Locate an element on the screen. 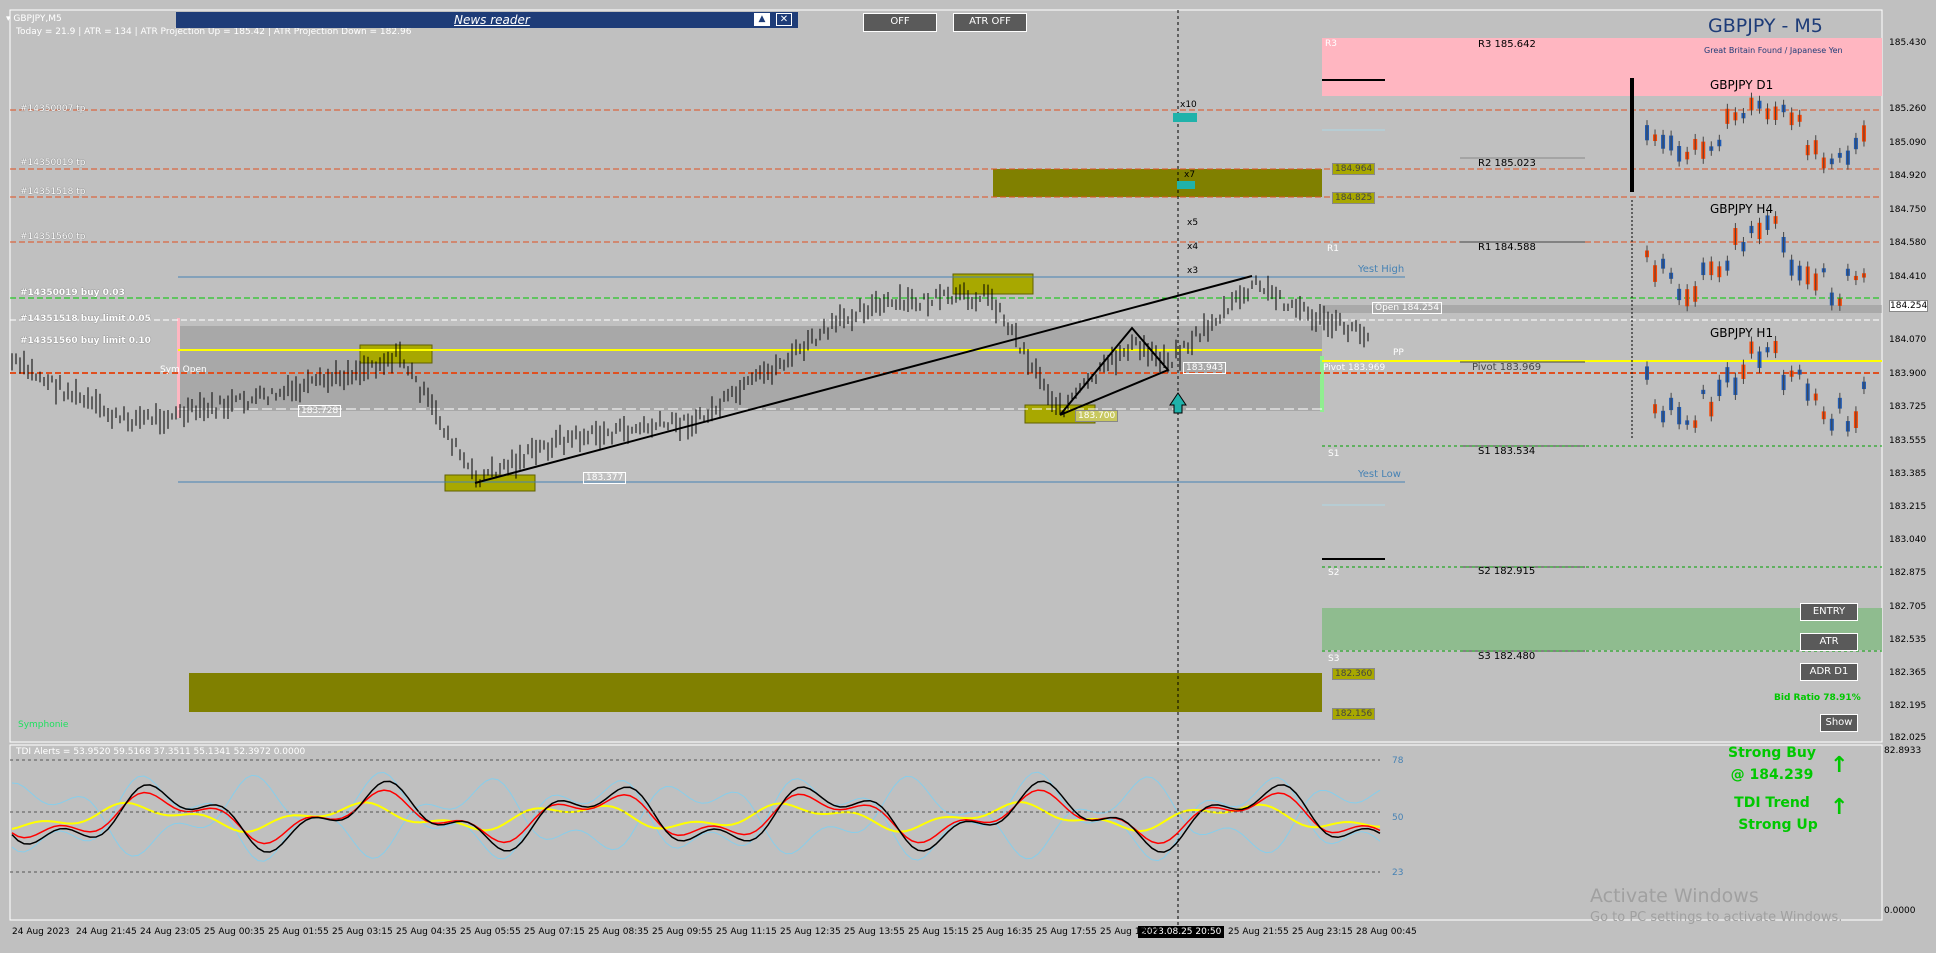  price-axis-label: 184.920 is located at coordinates (1908, 176).